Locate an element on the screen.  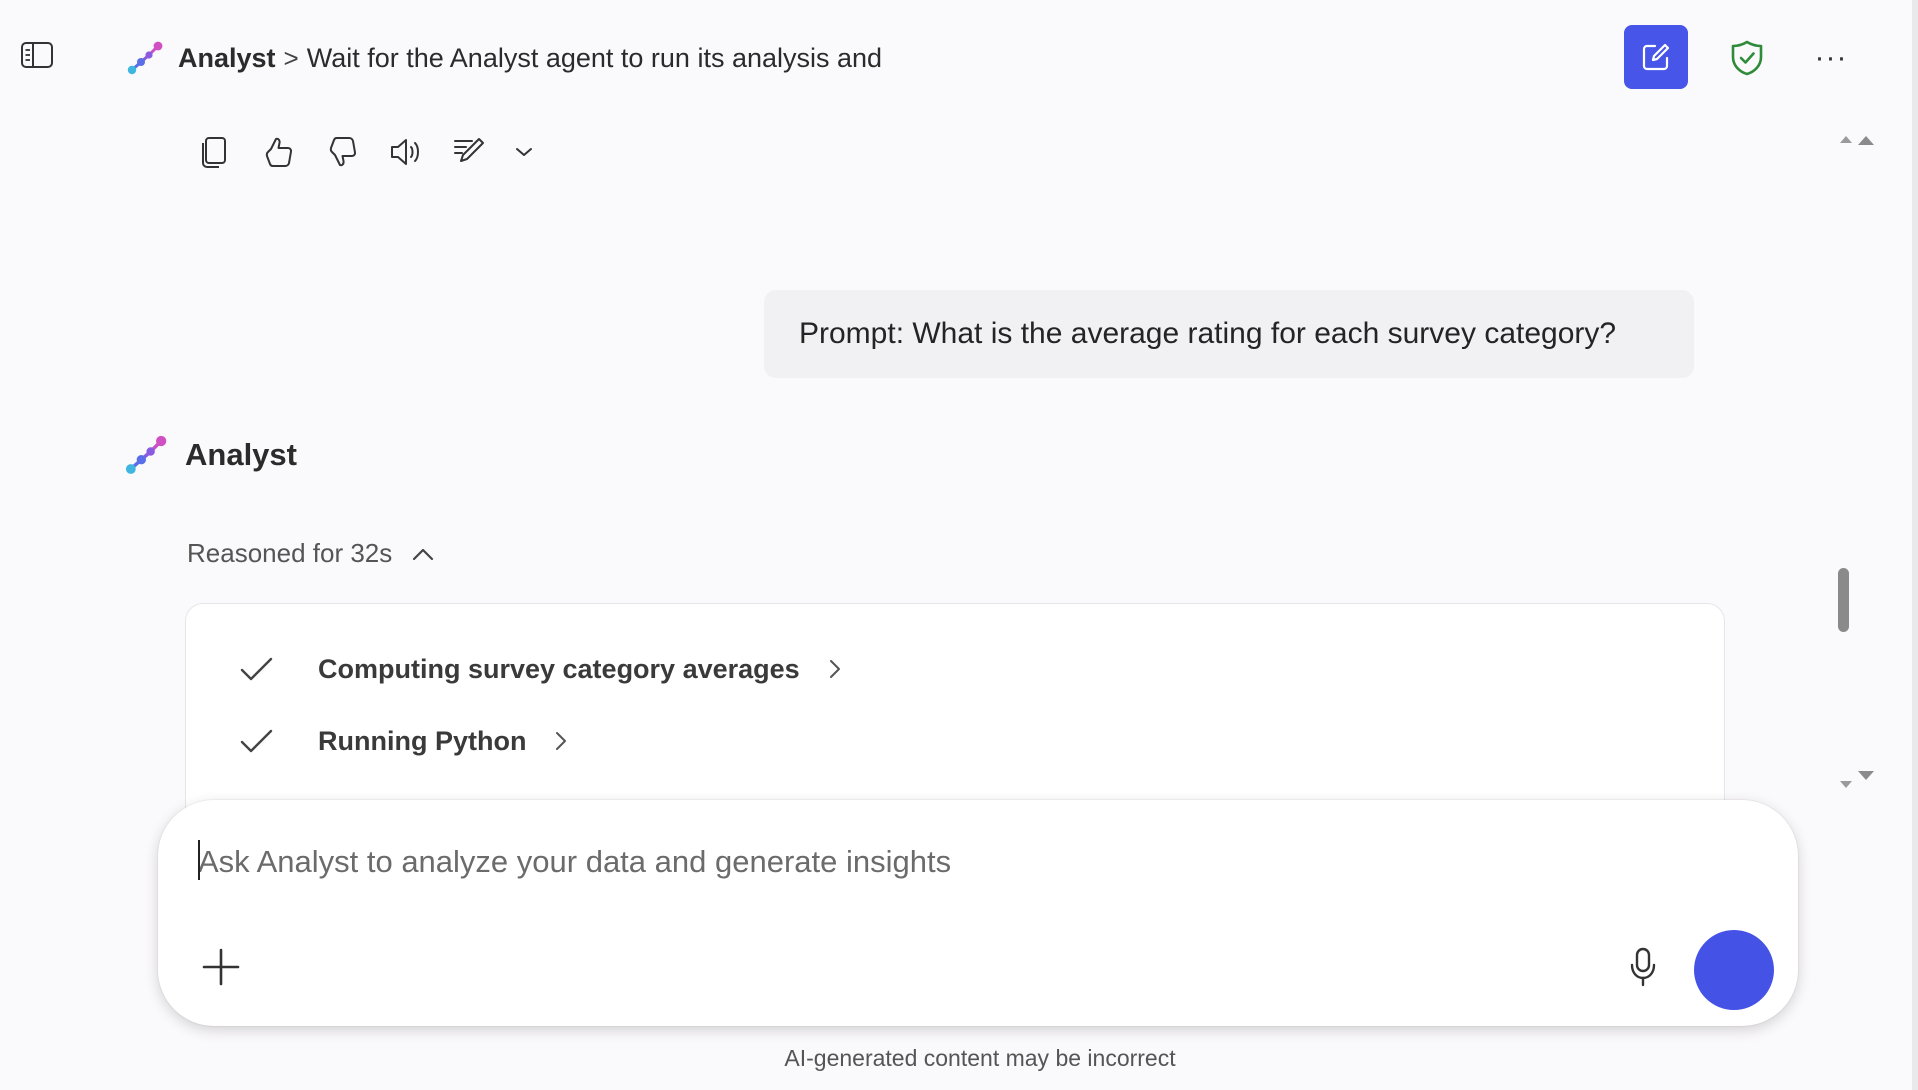
microphone-icon is located at coordinates (1643, 967).